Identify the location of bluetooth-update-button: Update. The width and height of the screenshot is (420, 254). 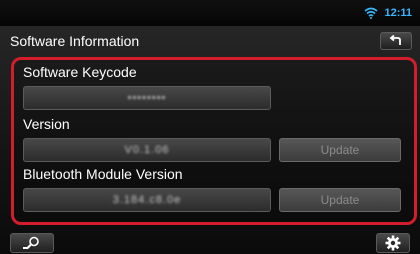
(340, 200).